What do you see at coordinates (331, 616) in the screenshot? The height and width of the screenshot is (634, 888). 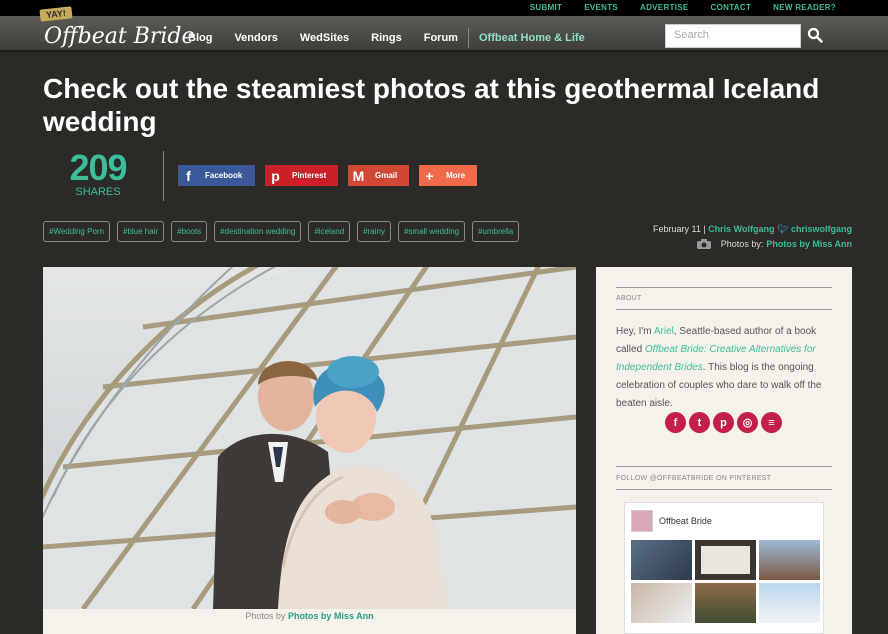 I see `caption-photographer-link: Photos by Miss Ann` at bounding box center [331, 616].